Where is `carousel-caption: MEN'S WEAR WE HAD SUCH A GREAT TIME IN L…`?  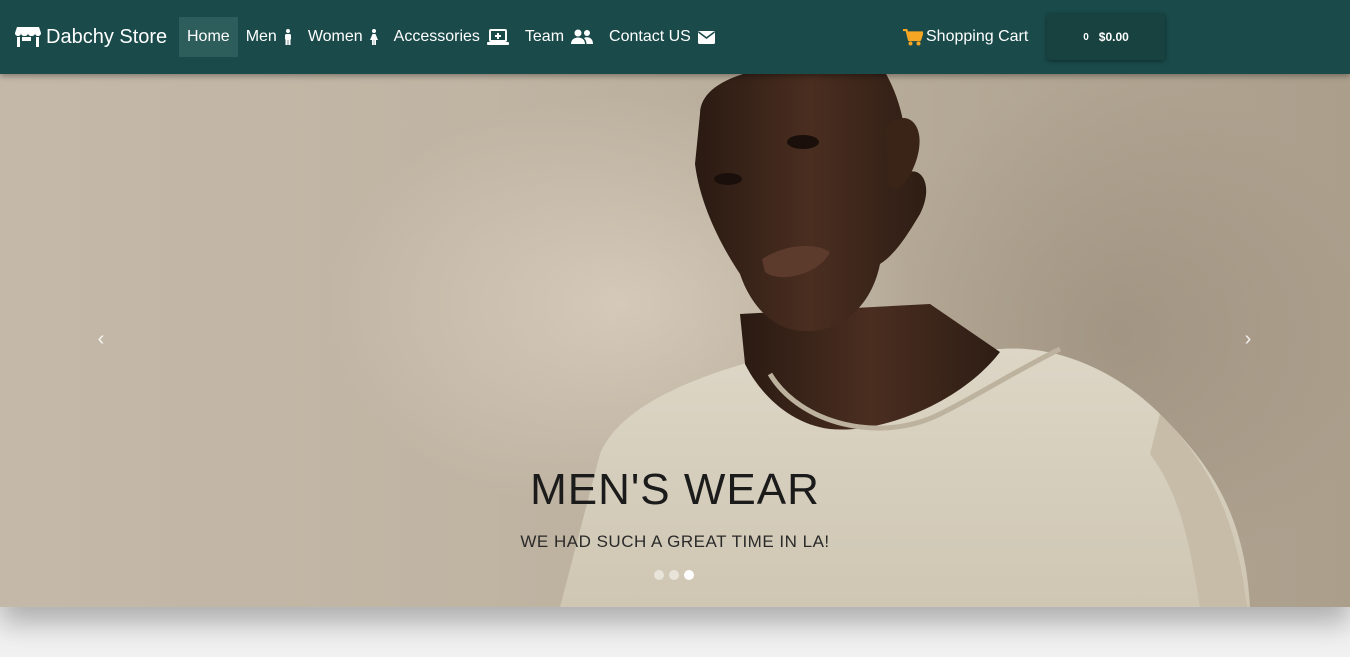 carousel-caption: MEN'S WEAR WE HAD SUCH A GREAT TIME IN L… is located at coordinates (675, 509).